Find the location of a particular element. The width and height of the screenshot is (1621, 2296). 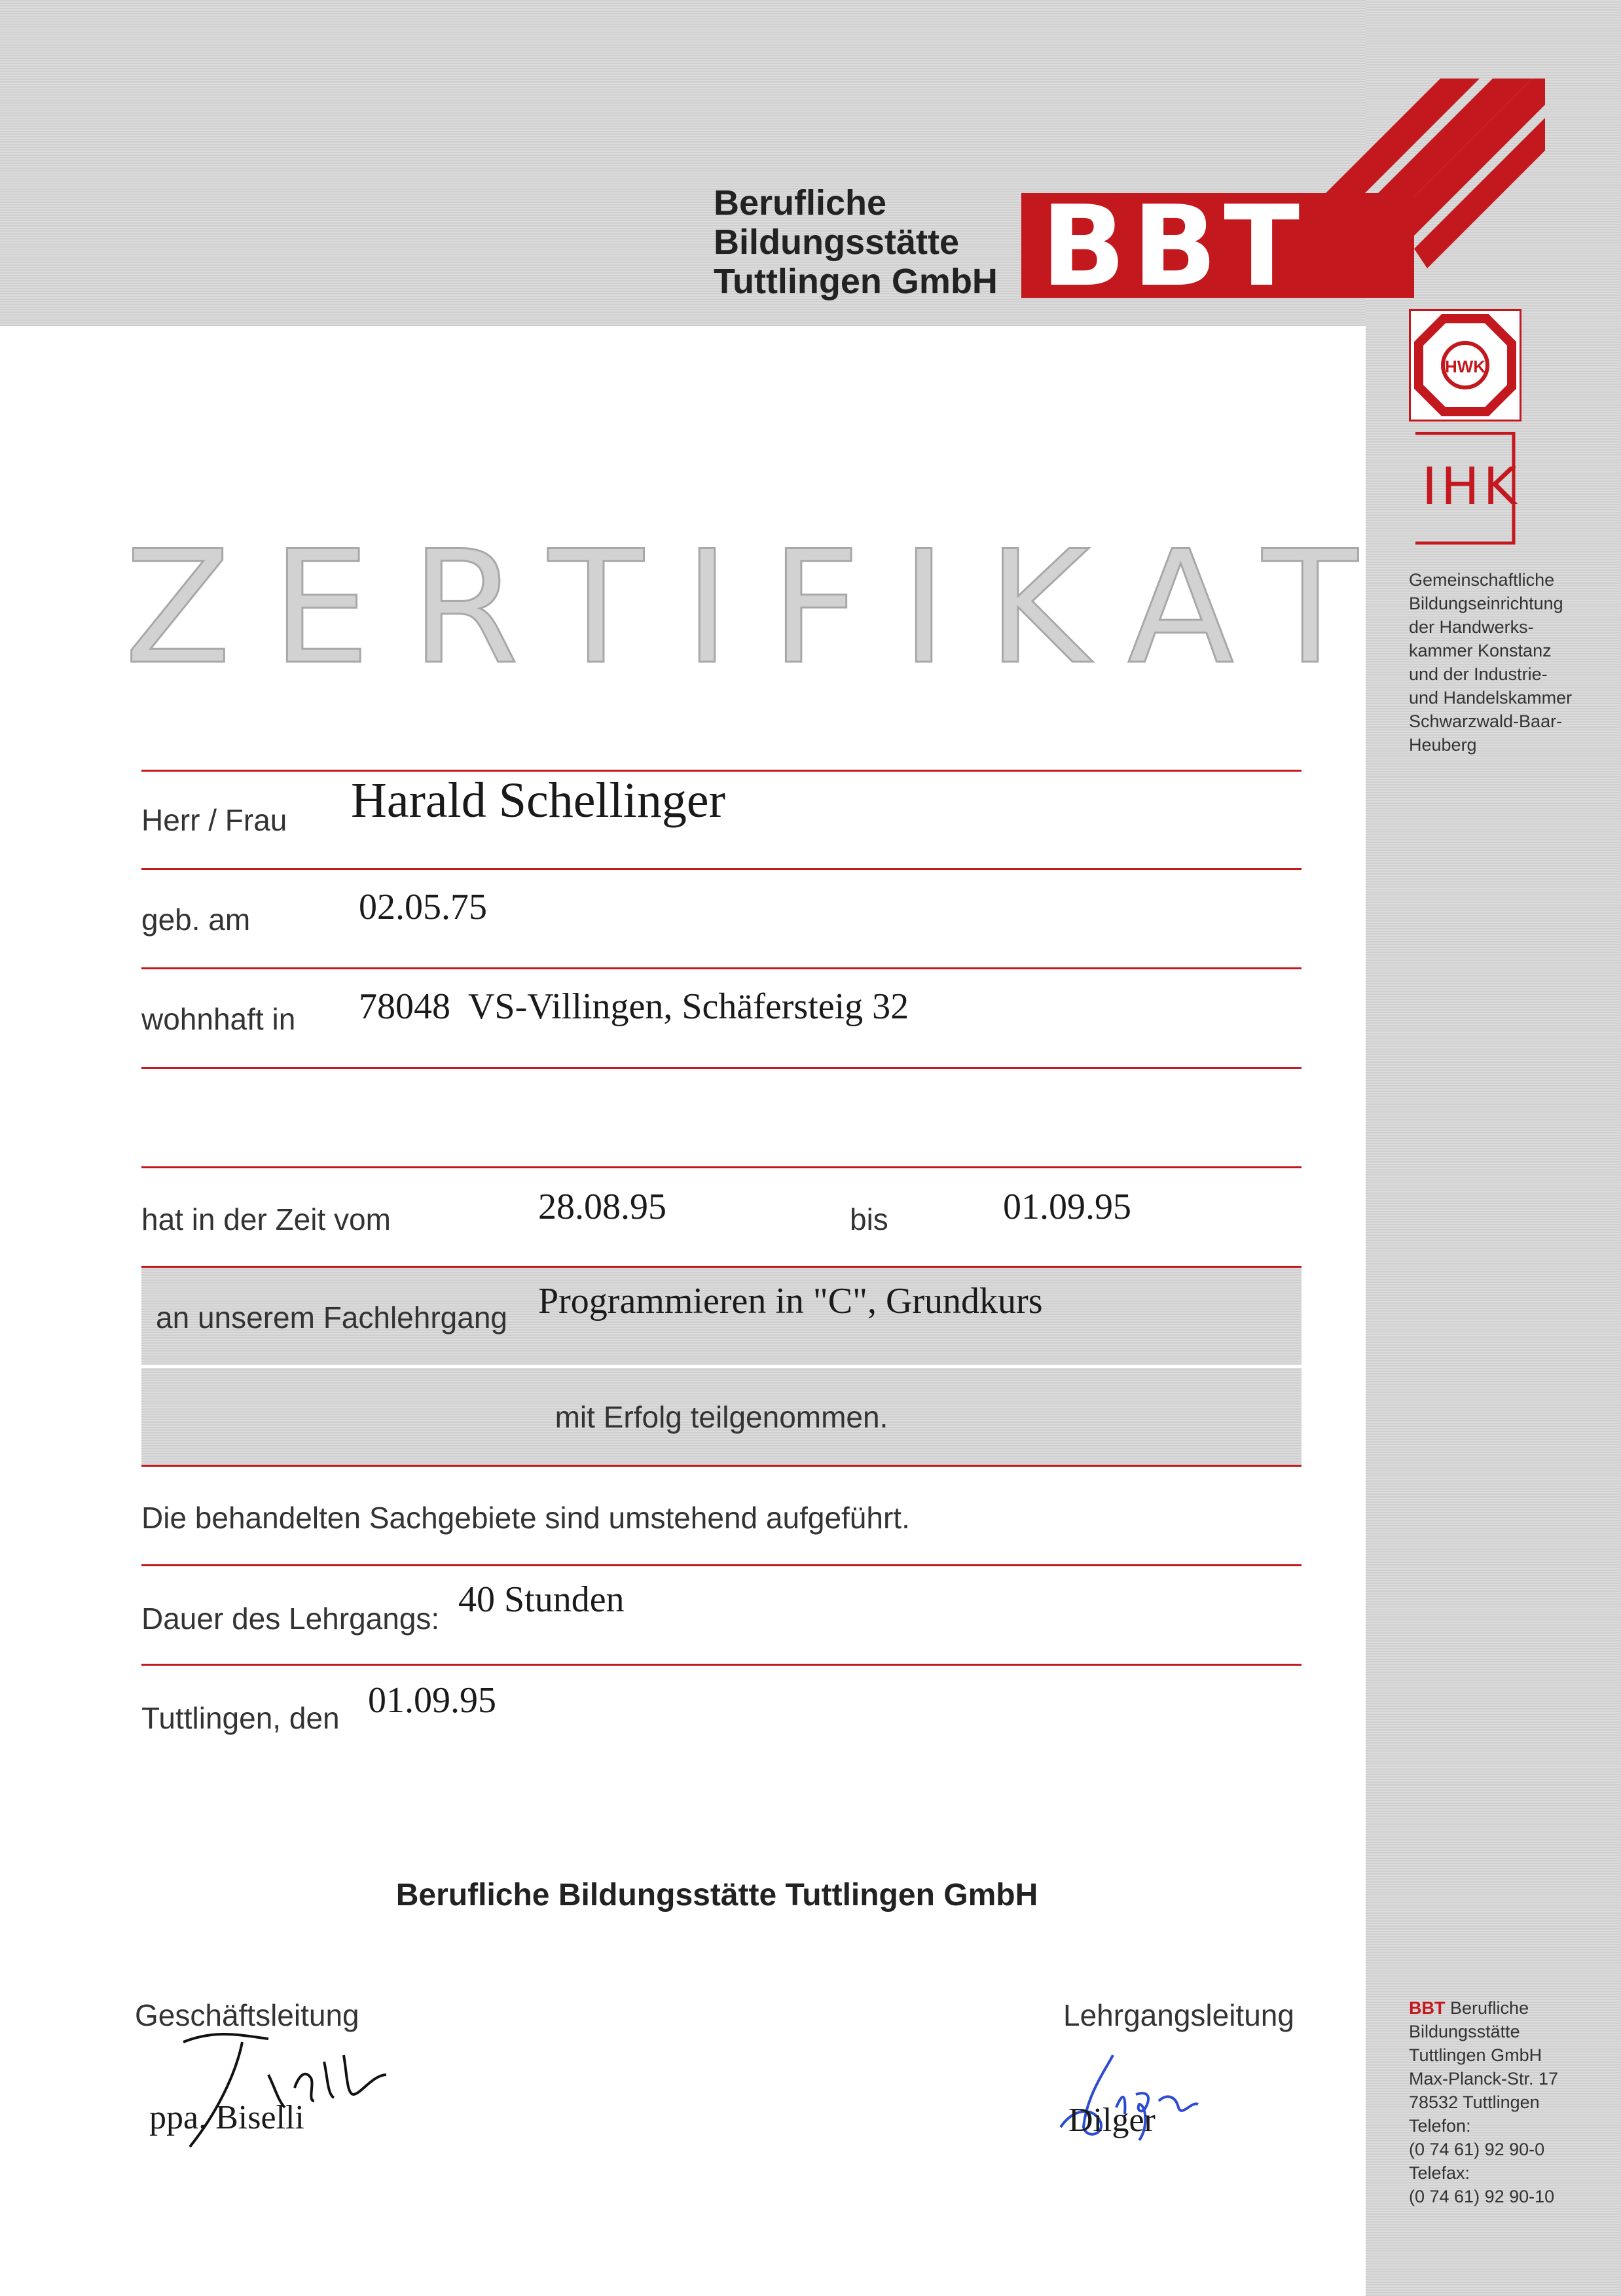

name-label: Herr / Frau is located at coordinates (214, 820).